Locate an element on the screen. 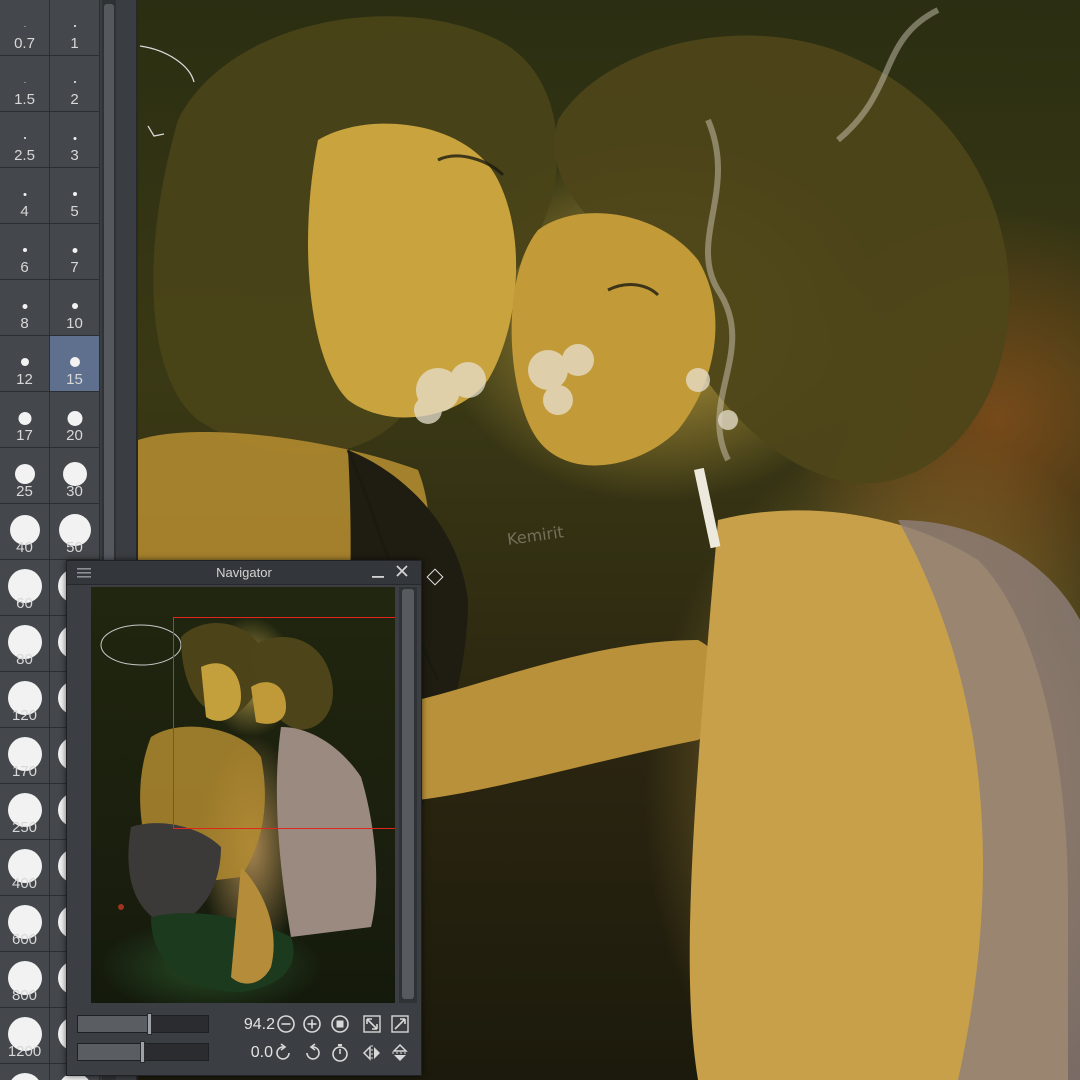  zoom-slider-fill is located at coordinates (114, 1024).